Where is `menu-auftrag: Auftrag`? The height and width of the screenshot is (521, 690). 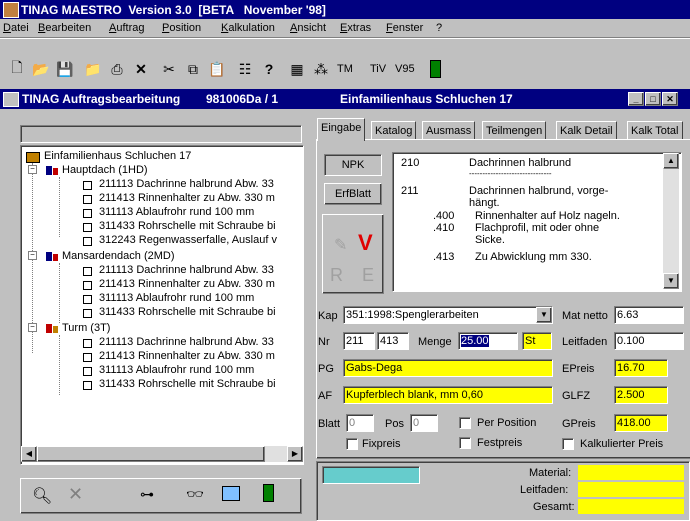
menu-auftrag: Auftrag is located at coordinates (126, 28).